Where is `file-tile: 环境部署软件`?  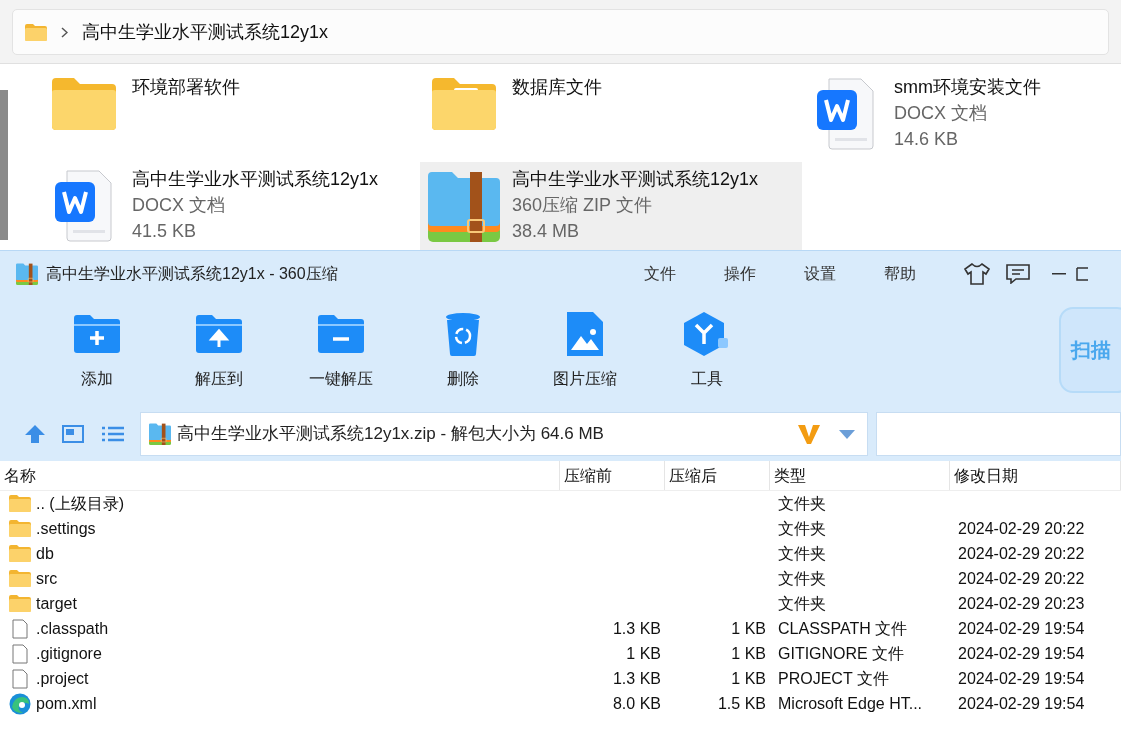
file-tile: 环境部署软件 is located at coordinates (230, 116).